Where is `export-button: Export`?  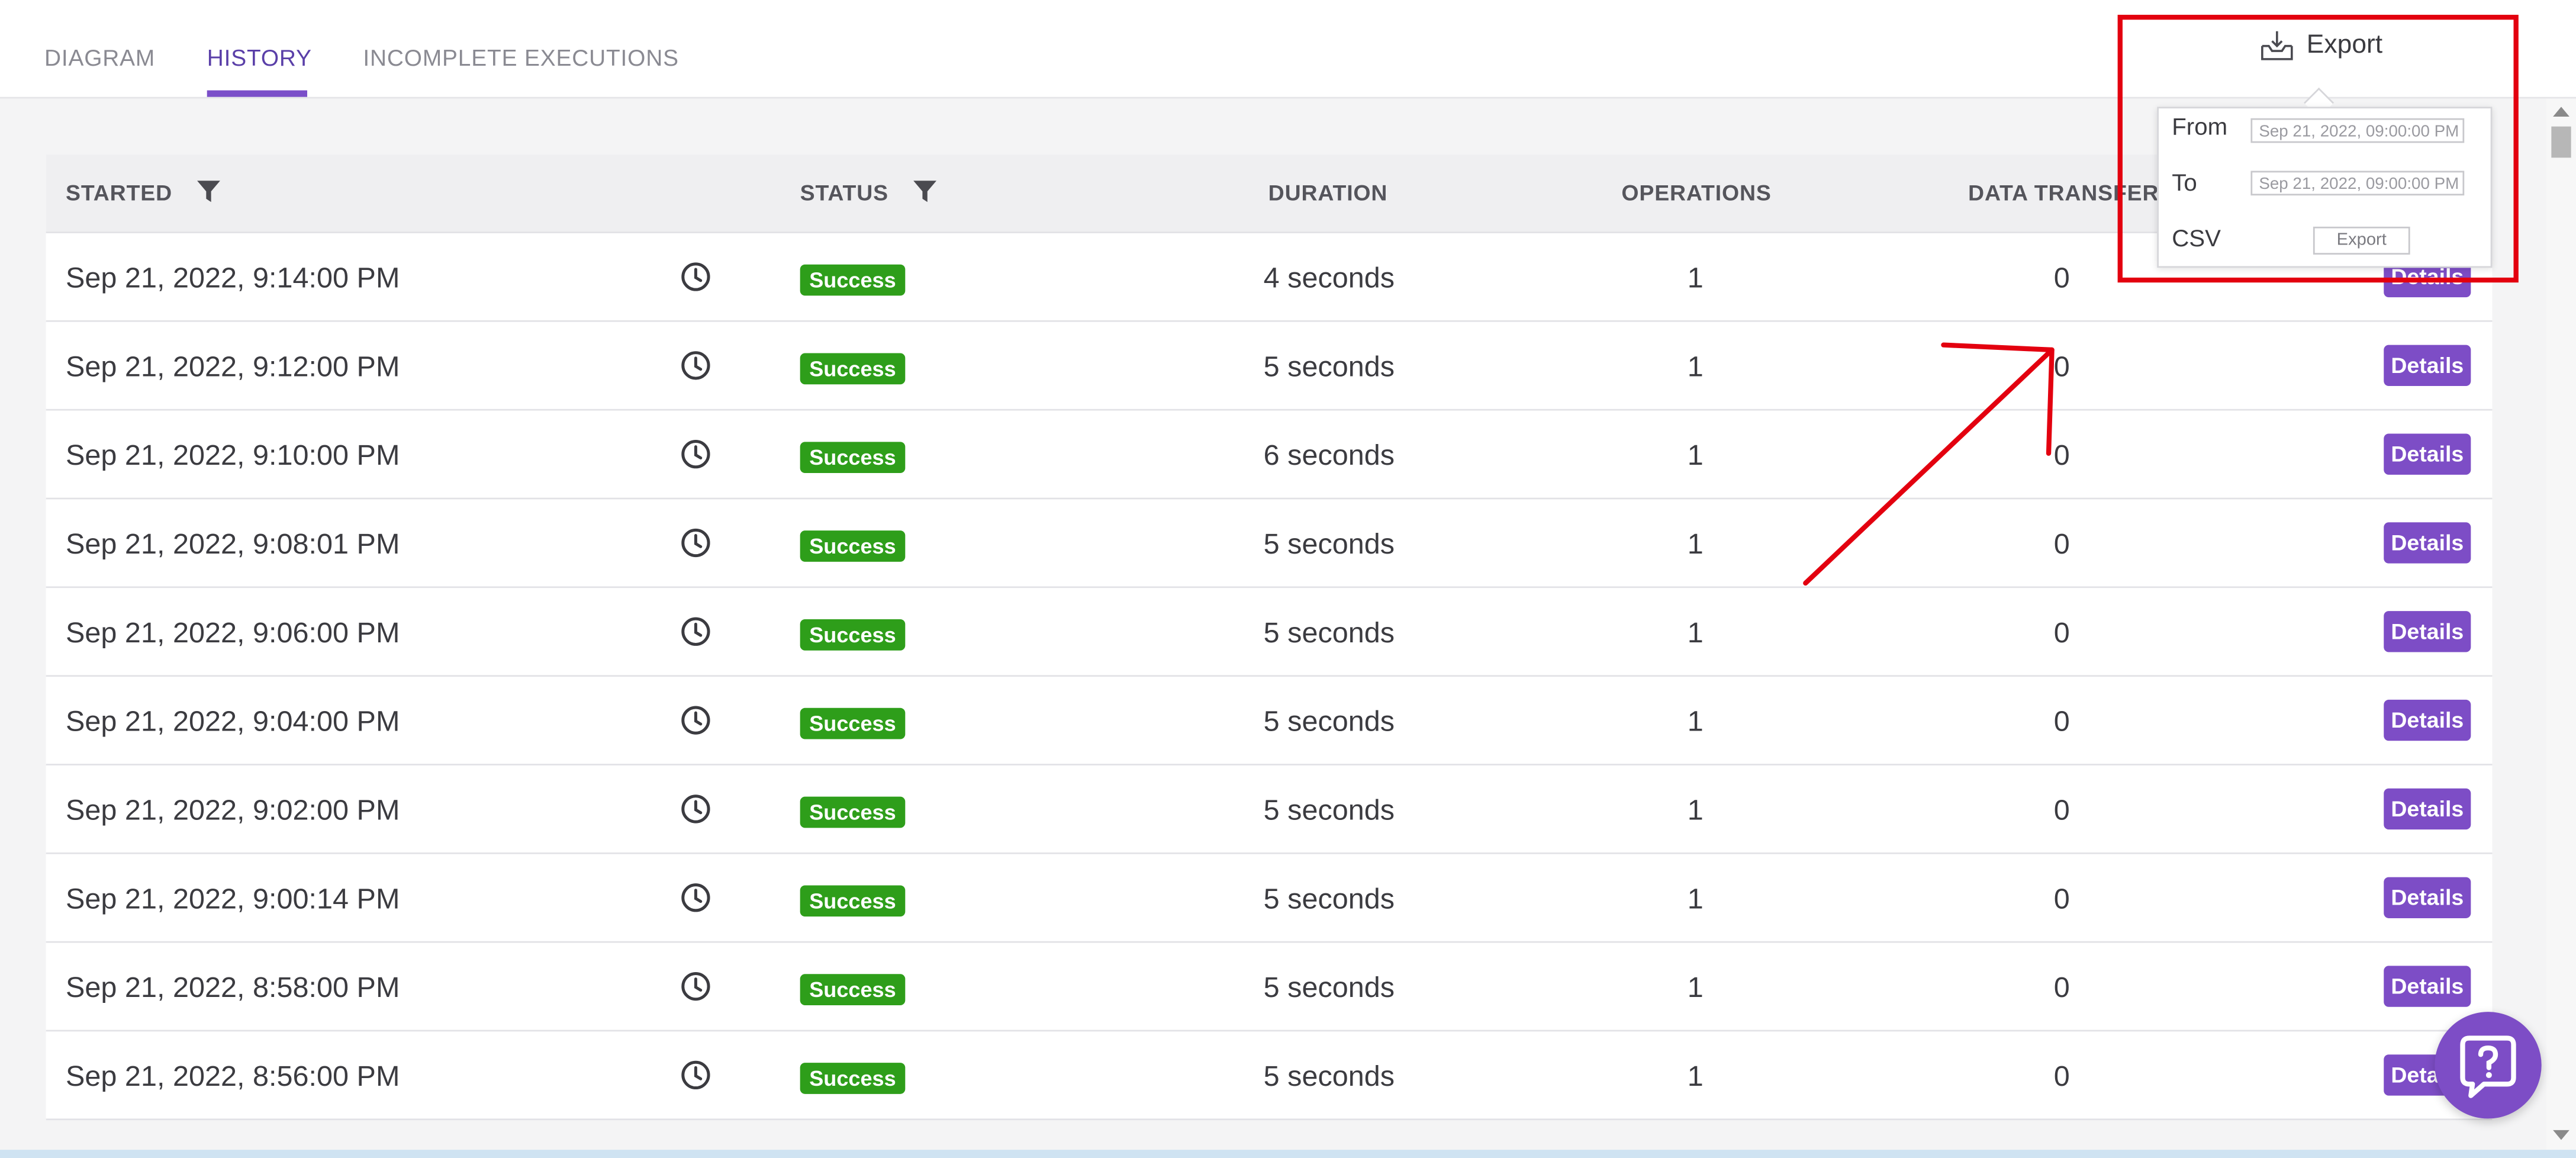
export-button: Export is located at coordinates (2324, 47).